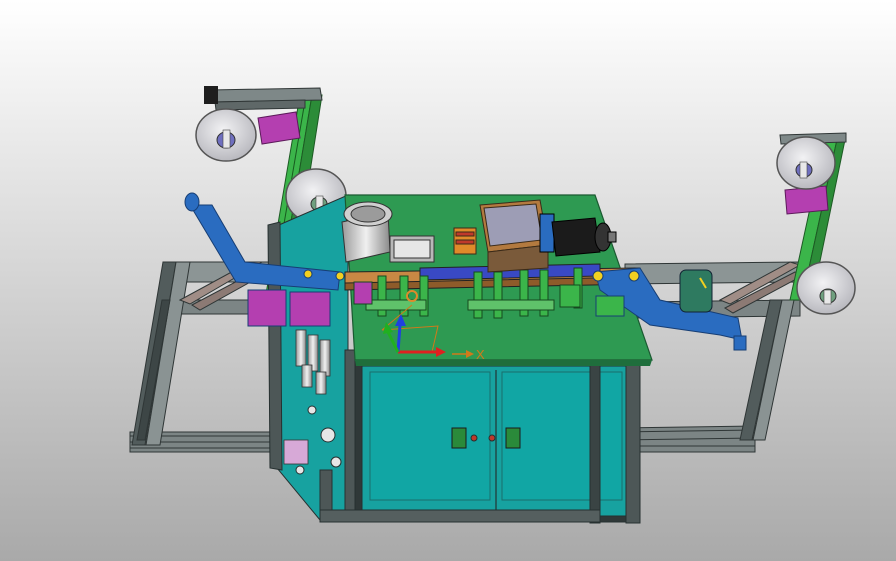 The image size is (896, 561). What do you see at coordinates (399, 338) in the screenshot?
I see `triad-z-arrow` at bounding box center [399, 338].